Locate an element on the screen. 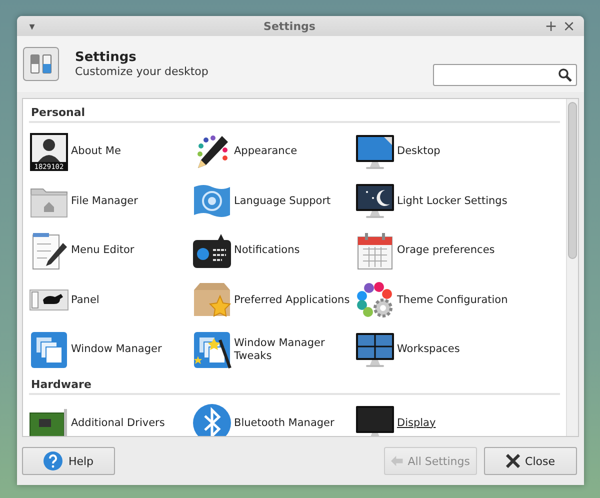 This screenshot has height=498, width=600. settings-item: Preferred Applications is located at coordinates (293, 300).